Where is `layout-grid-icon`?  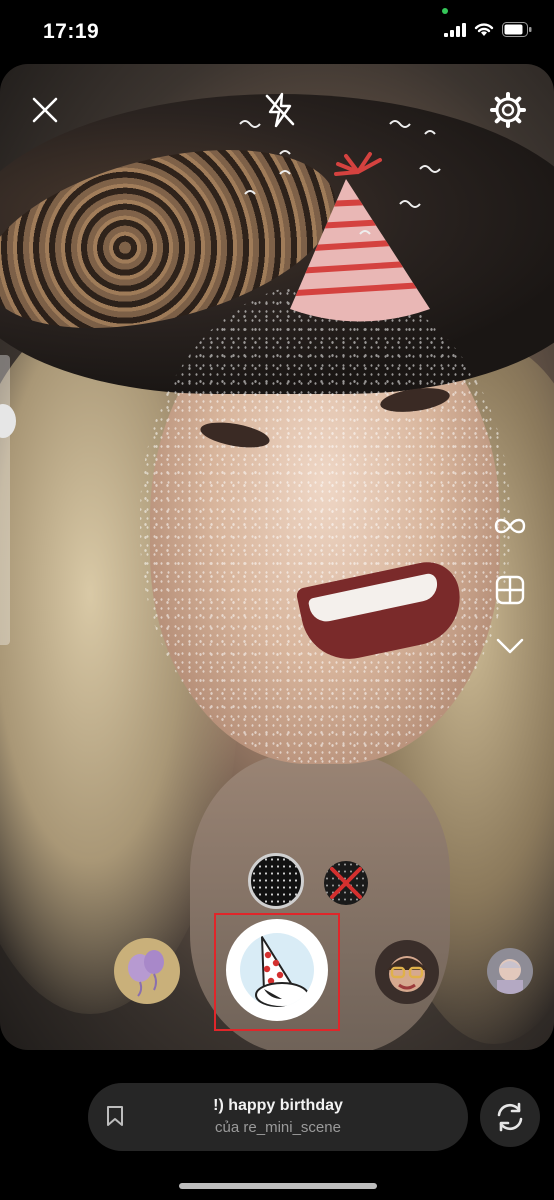 layout-grid-icon is located at coordinates (510, 590).